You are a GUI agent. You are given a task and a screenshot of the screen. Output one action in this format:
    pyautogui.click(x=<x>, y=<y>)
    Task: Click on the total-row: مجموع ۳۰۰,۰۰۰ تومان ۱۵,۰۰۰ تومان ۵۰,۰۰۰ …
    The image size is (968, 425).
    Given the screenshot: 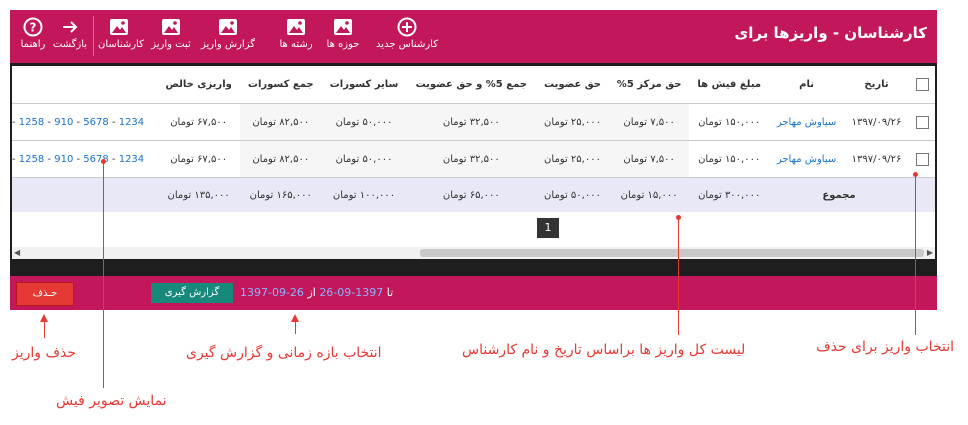 What is the action you would take?
    pyautogui.click(x=473, y=194)
    